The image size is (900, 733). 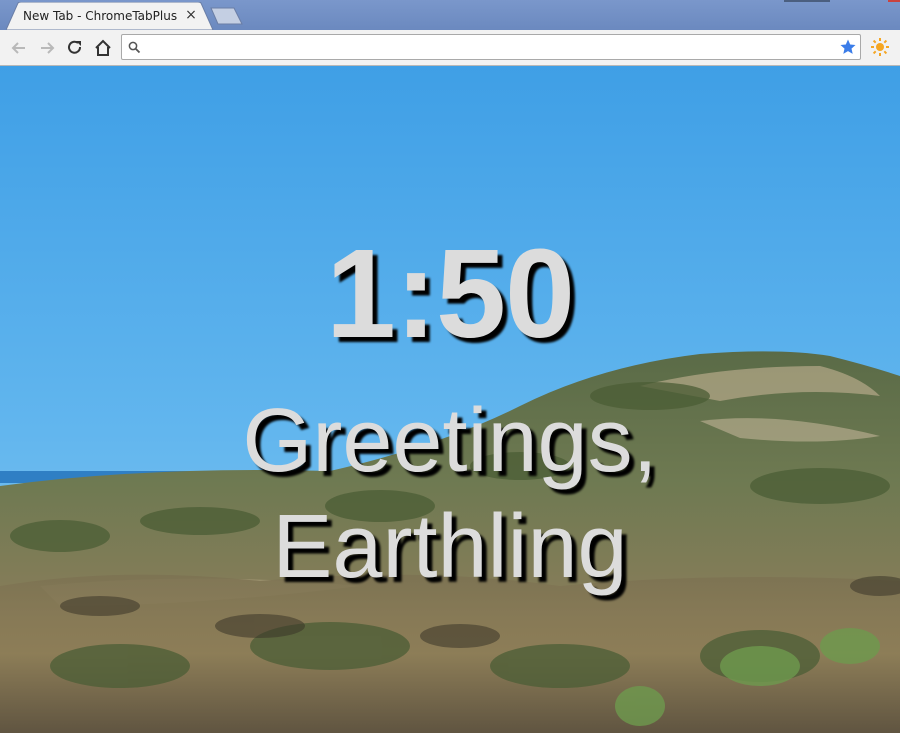 I want to click on home-icon, so click(x=103, y=48).